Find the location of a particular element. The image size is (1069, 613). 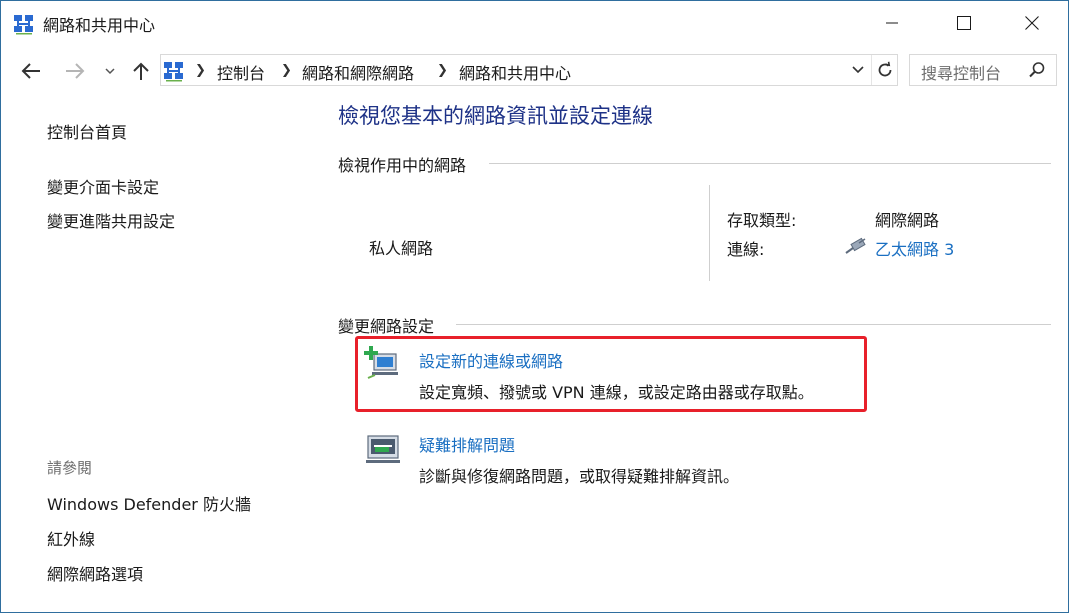

forward-button is located at coordinates (75, 71).